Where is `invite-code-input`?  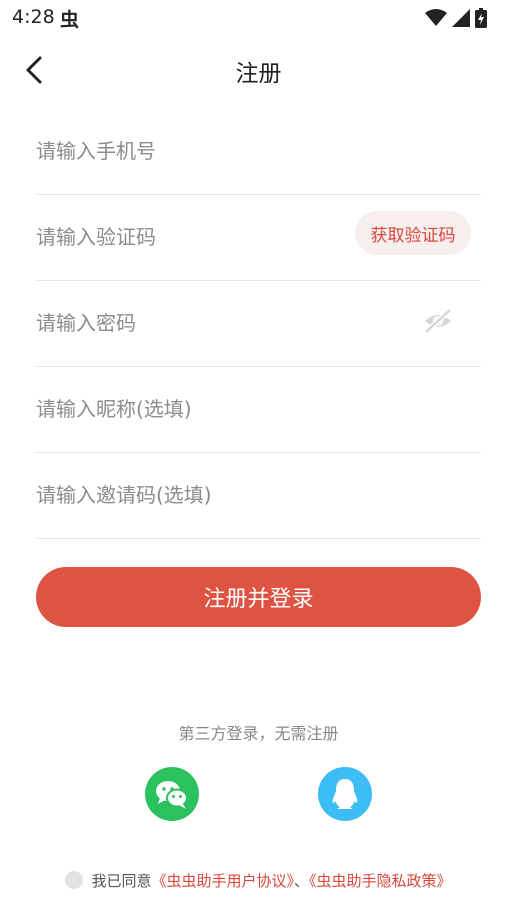 invite-code-input is located at coordinates (186, 495).